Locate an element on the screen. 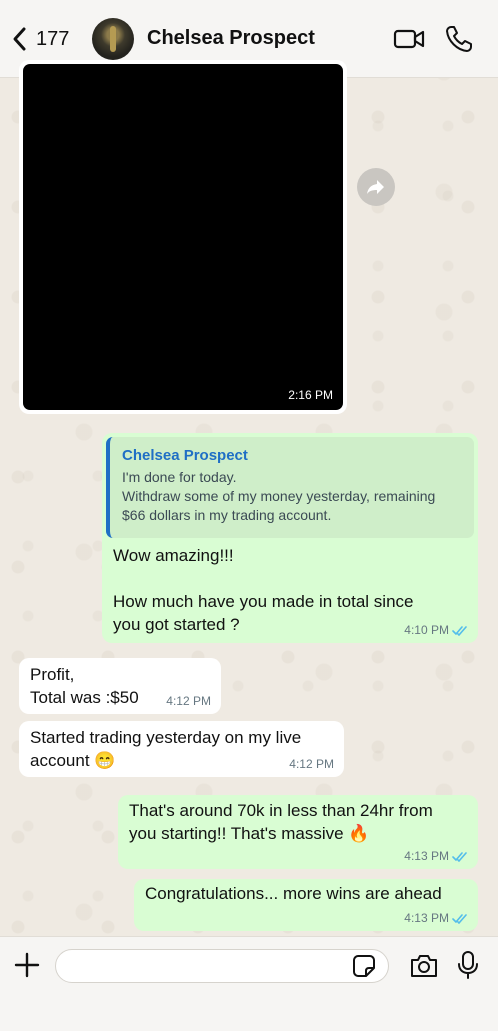  quote-author: Chelsea Prospect is located at coordinates (185, 455).